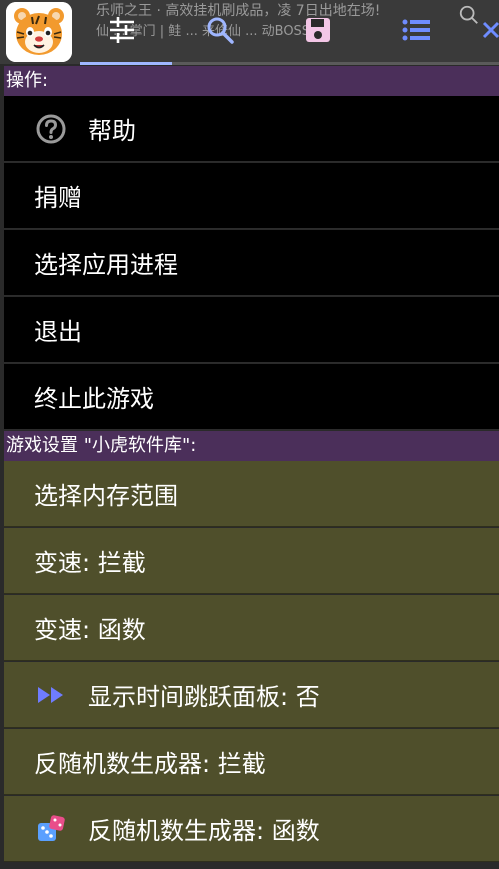 The width and height of the screenshot is (499, 869). What do you see at coordinates (126, 63) in the screenshot?
I see `active-tab-indicator` at bounding box center [126, 63].